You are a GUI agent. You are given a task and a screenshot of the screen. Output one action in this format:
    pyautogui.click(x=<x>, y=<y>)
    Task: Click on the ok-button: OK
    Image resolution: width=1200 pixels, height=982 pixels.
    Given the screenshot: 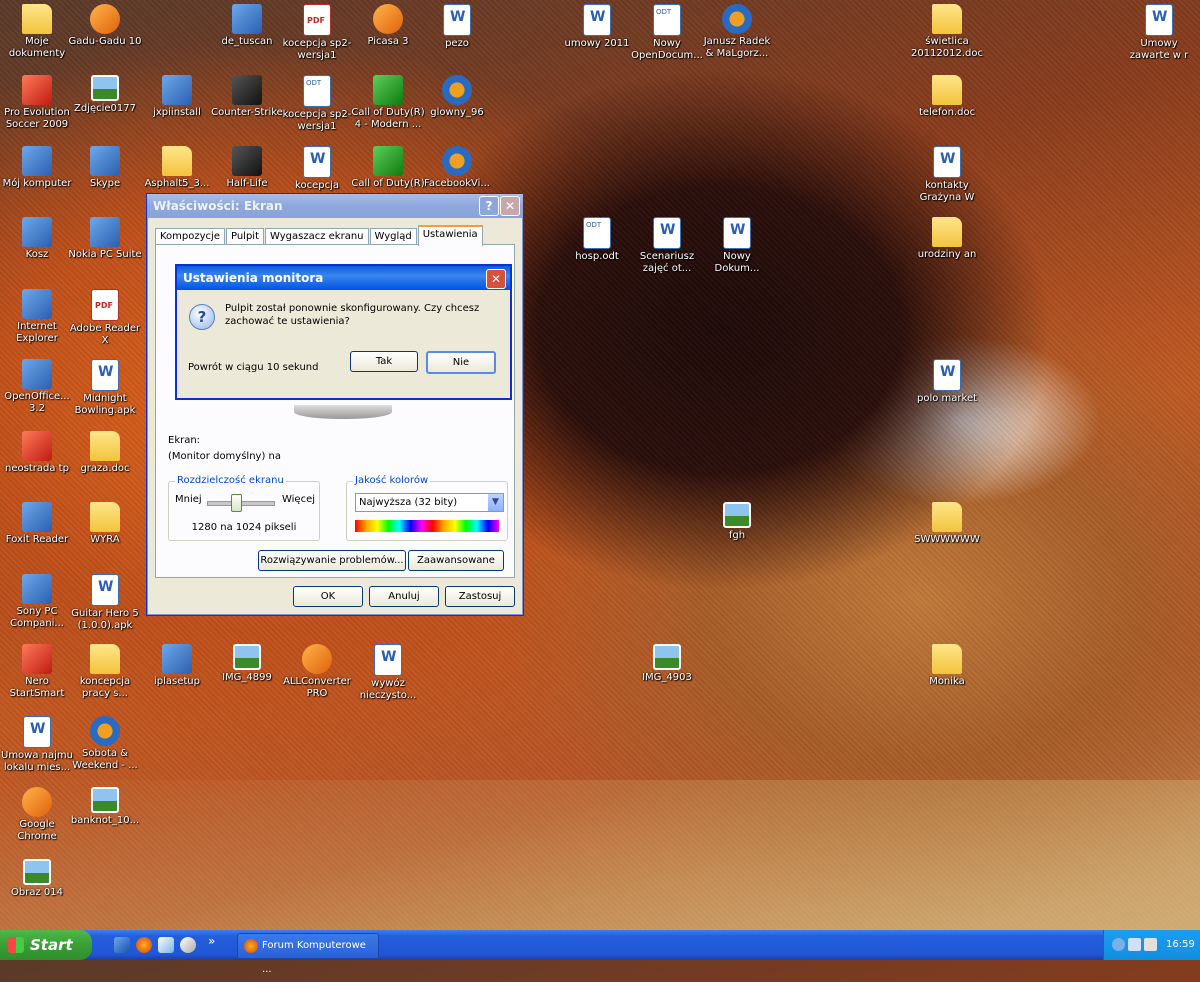 What is the action you would take?
    pyautogui.click(x=328, y=596)
    